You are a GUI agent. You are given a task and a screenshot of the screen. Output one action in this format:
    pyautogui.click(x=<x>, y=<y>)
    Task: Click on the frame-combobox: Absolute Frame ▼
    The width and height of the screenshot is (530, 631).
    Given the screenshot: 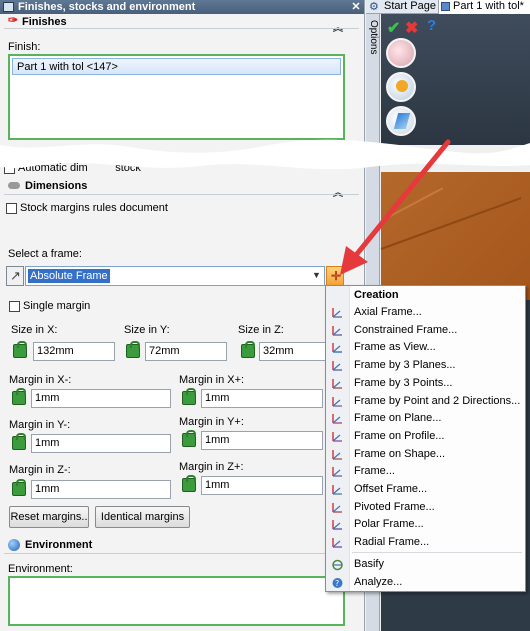 What is the action you would take?
    pyautogui.click(x=175, y=276)
    